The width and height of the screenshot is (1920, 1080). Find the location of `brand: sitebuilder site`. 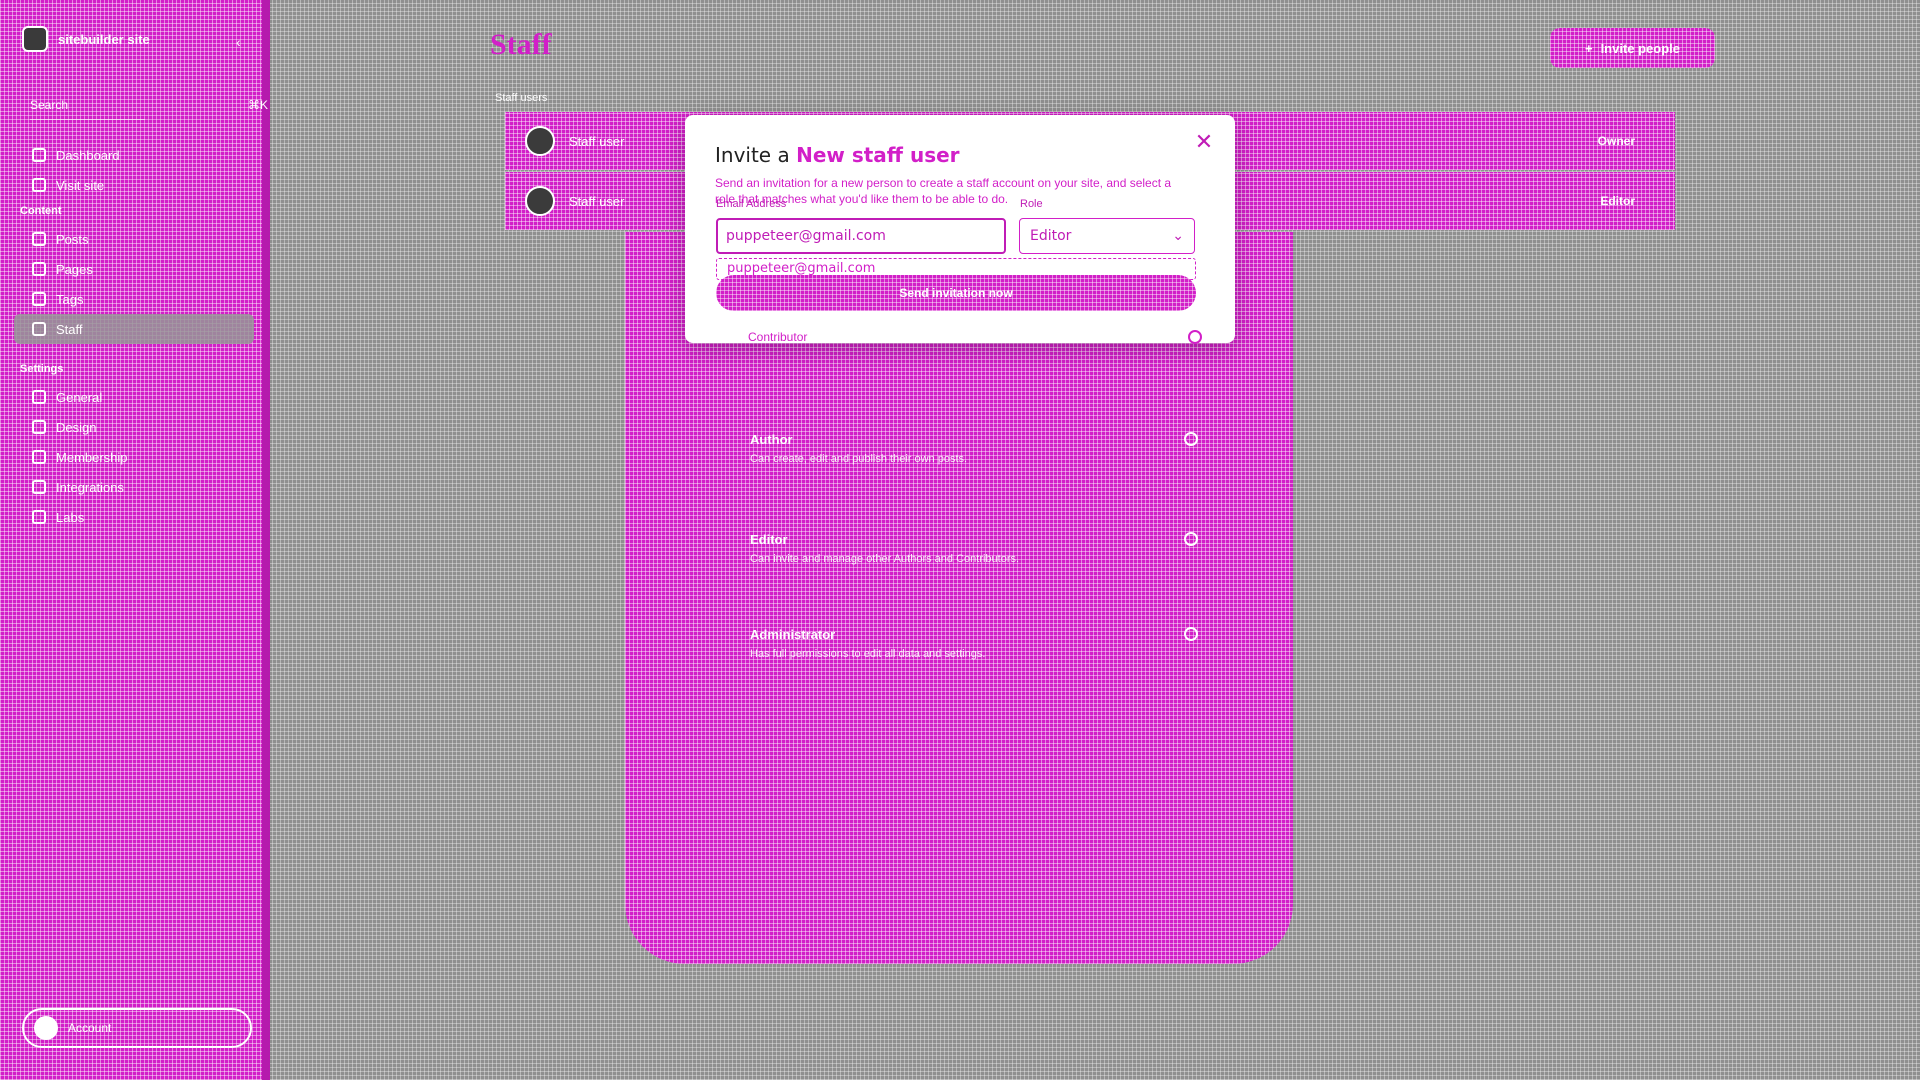

brand: sitebuilder site is located at coordinates (86, 39).